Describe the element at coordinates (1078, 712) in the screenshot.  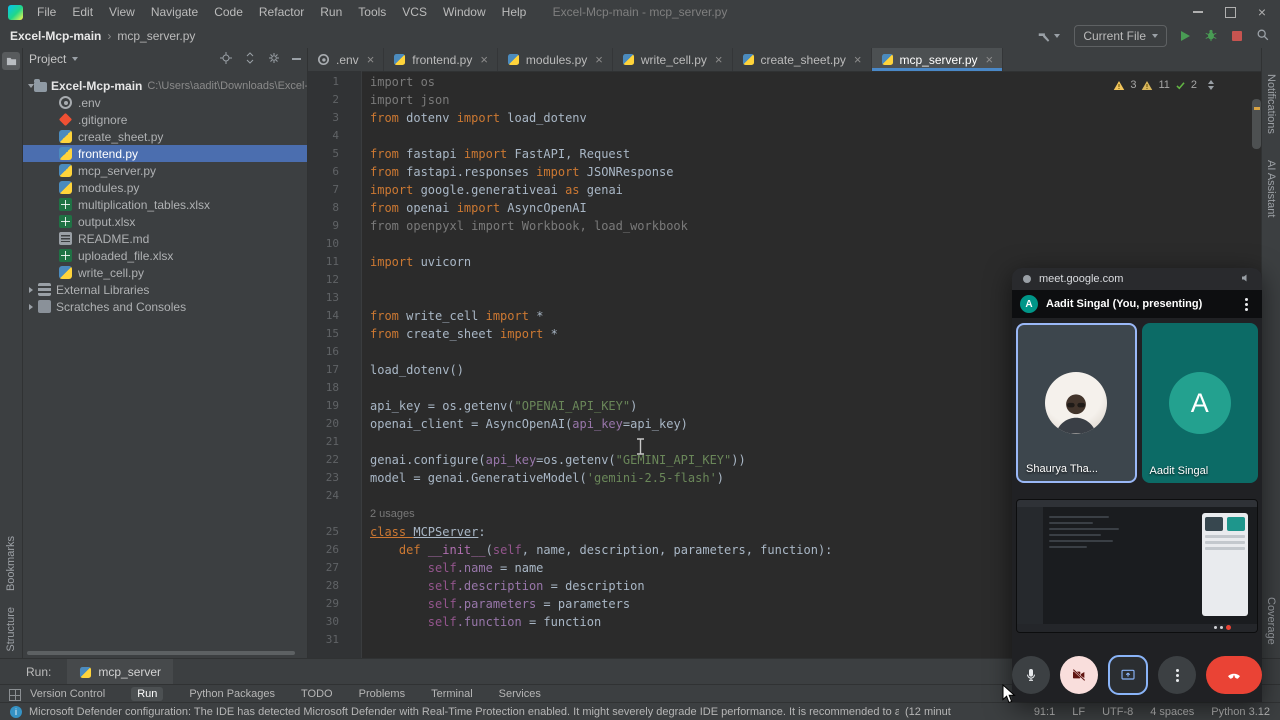
I see `line-ending: LF` at that location.